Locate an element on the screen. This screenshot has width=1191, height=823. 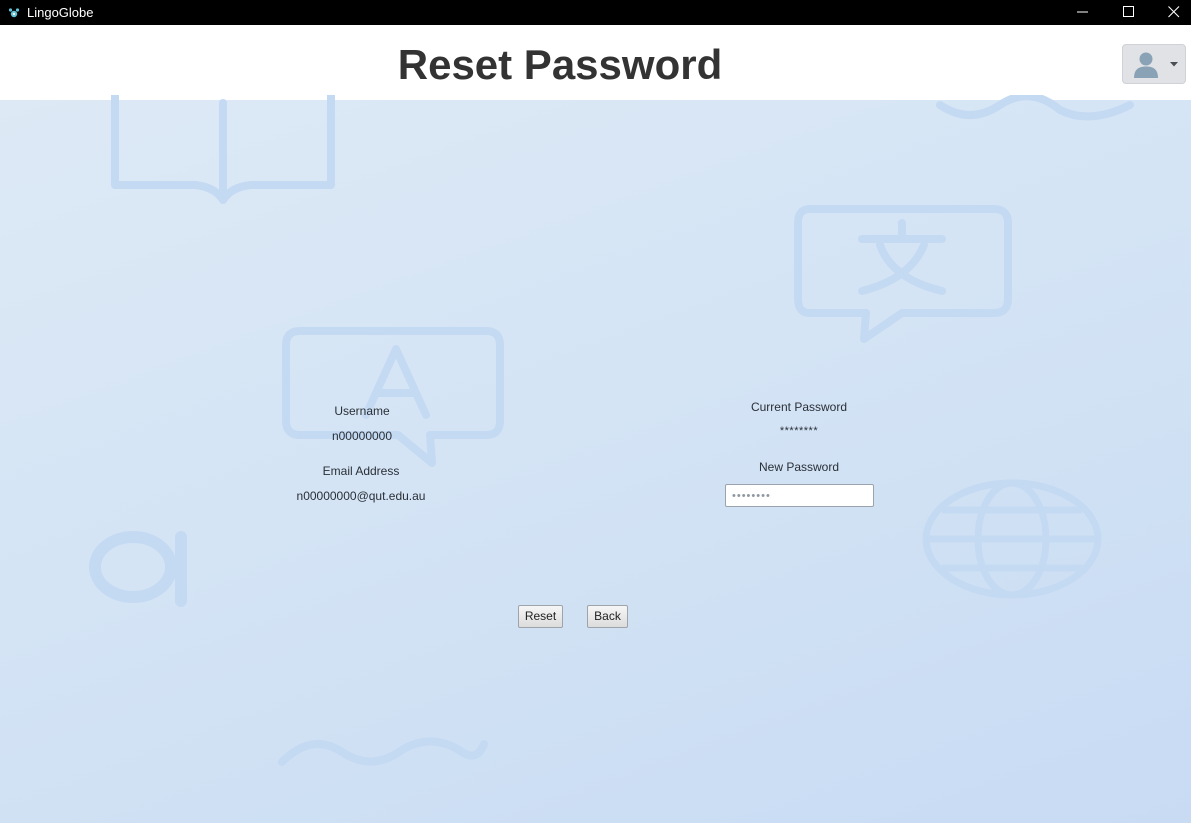
globe-icon is located at coordinates (1012, 539).